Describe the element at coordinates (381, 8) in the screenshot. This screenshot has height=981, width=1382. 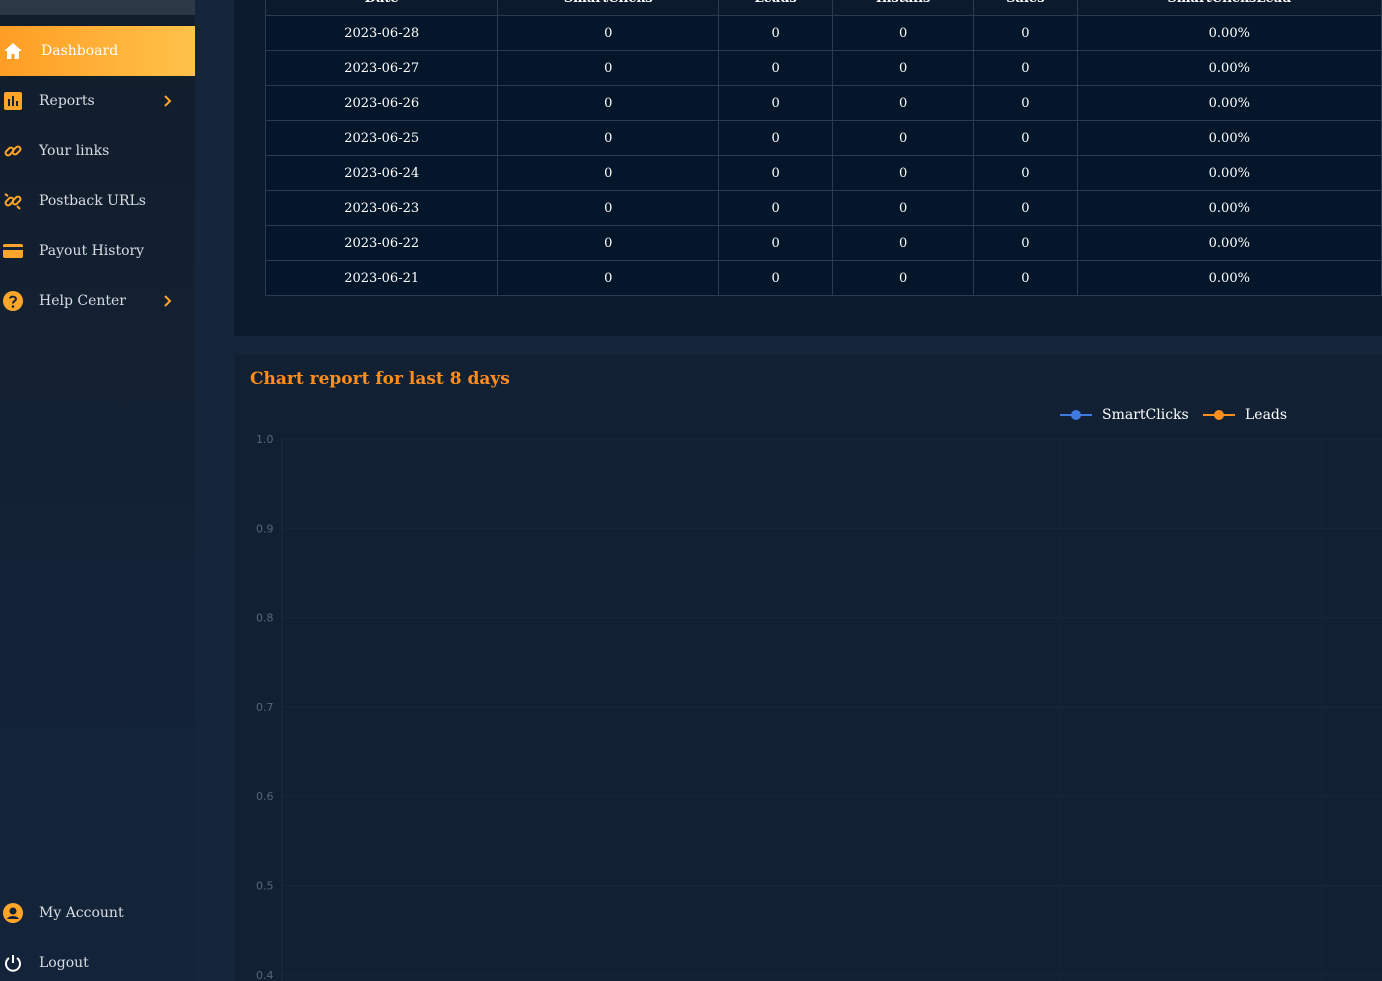
I see `column-header: Date` at that location.